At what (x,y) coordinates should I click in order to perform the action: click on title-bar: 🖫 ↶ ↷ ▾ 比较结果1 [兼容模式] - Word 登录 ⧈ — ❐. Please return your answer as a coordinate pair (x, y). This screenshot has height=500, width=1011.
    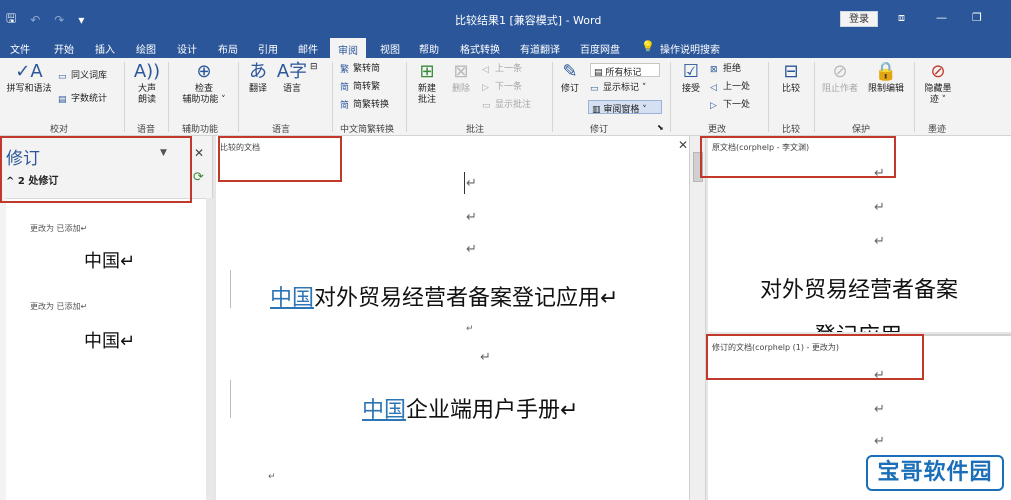
    Looking at the image, I should click on (505, 19).